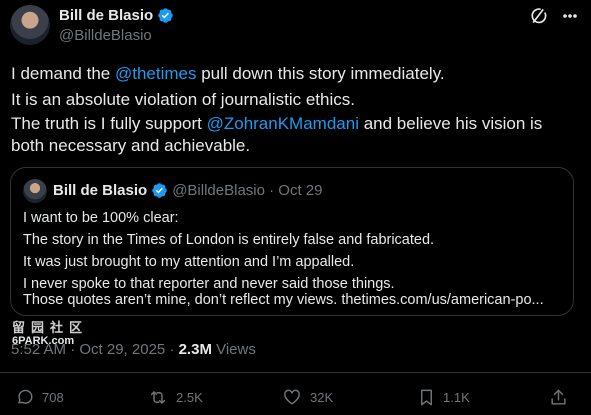 This screenshot has width=591, height=415. I want to click on like-button: 32K, so click(307, 397).